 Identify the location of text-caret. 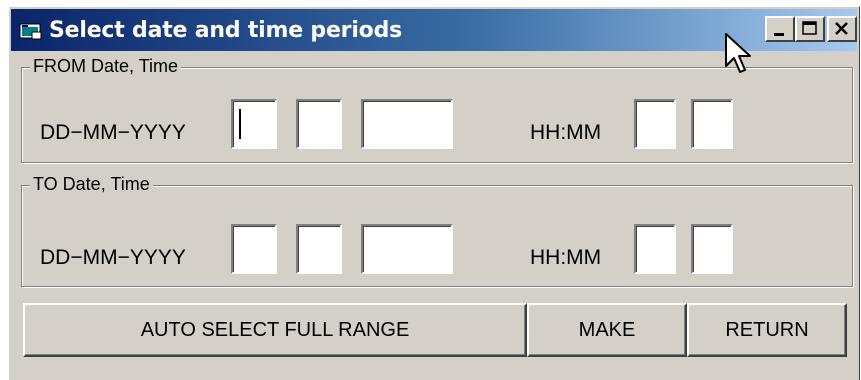
(240, 124).